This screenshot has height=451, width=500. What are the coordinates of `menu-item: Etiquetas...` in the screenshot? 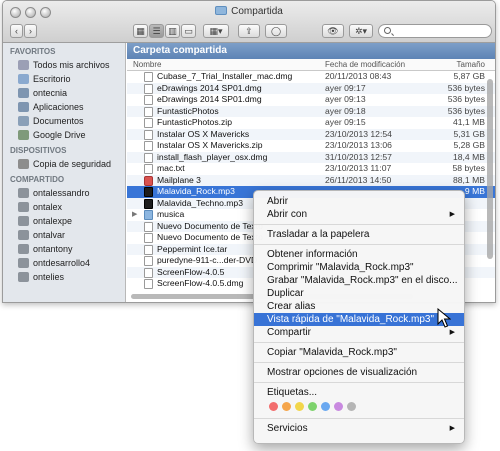 It's located at (359, 392).